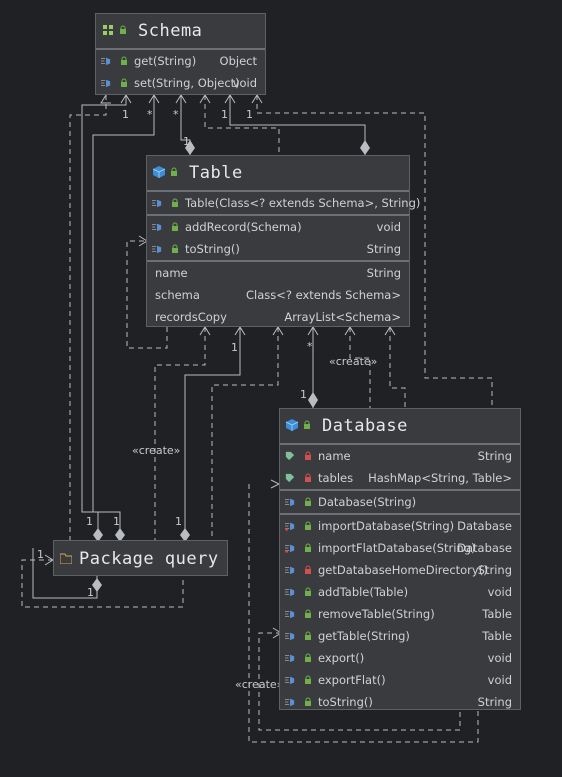 The height and width of the screenshot is (777, 562). What do you see at coordinates (367, 502) in the screenshot?
I see `constructor-name: Database(String)` at bounding box center [367, 502].